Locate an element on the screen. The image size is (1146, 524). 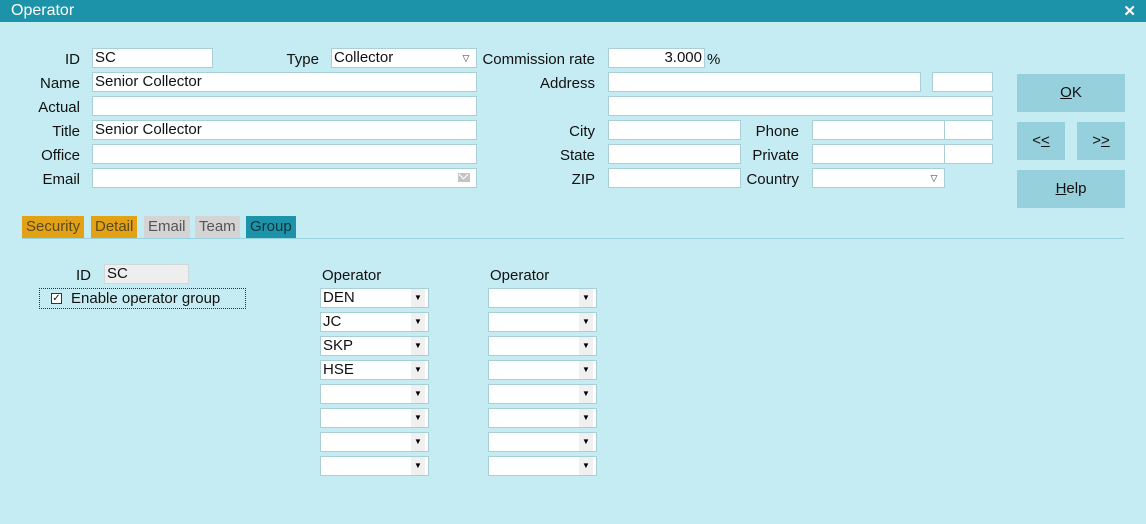
close-icon: ✕ is located at coordinates (1129, 11).